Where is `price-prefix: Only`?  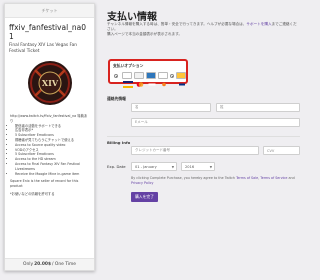
price-prefix: Only is located at coordinates (28, 264).